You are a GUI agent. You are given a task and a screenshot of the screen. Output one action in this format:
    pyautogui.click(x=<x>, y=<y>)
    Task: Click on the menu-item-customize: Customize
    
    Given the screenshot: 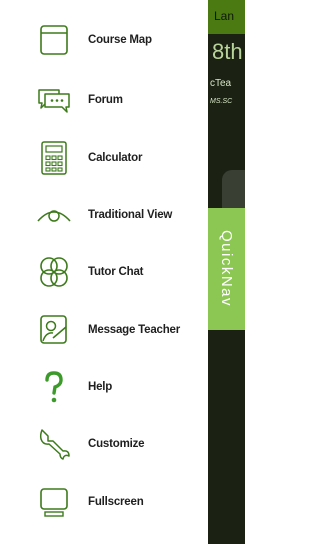 What is the action you would take?
    pyautogui.click(x=104, y=444)
    